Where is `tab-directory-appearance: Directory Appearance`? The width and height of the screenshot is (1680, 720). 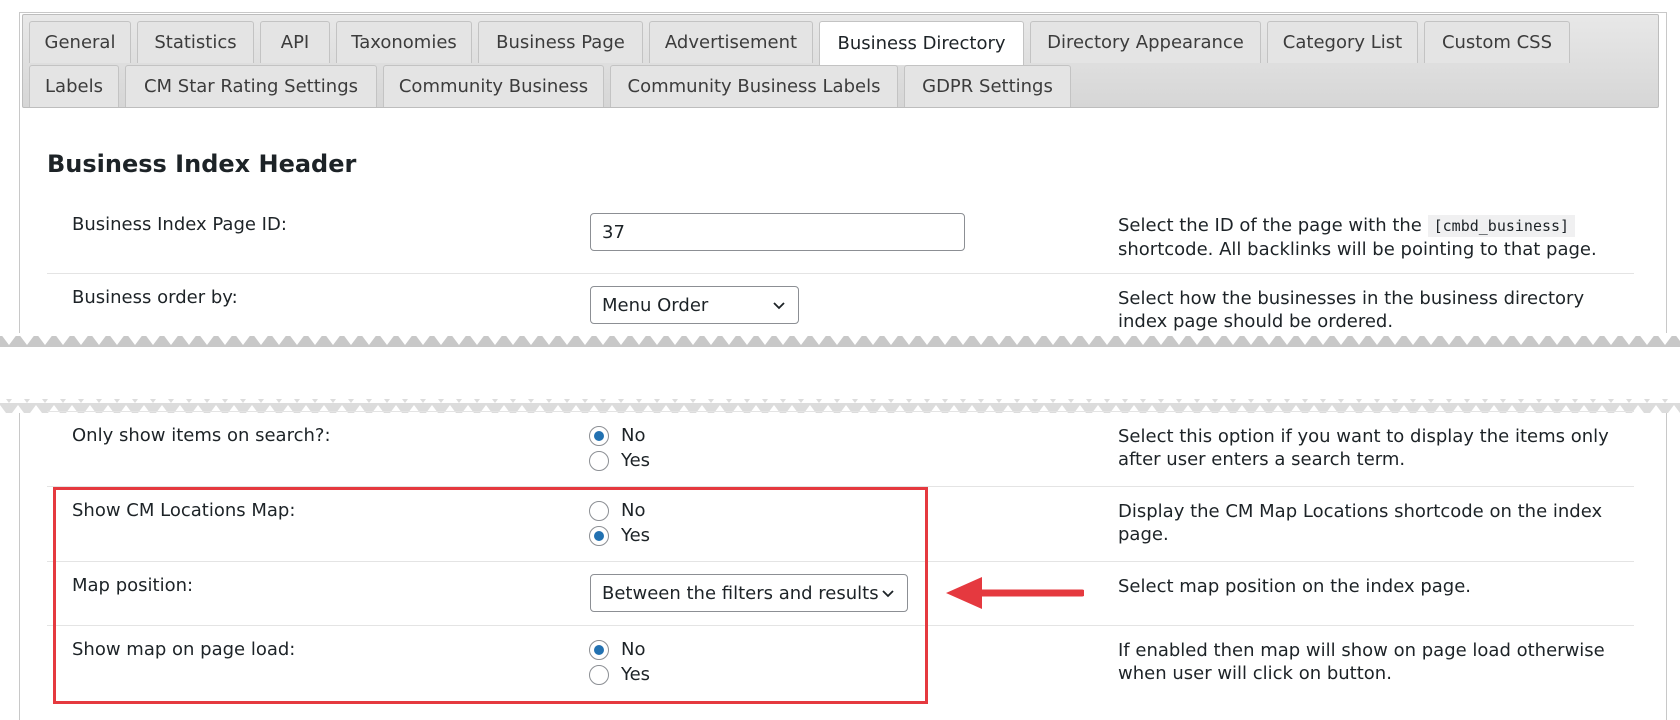 tab-directory-appearance: Directory Appearance is located at coordinates (1145, 42).